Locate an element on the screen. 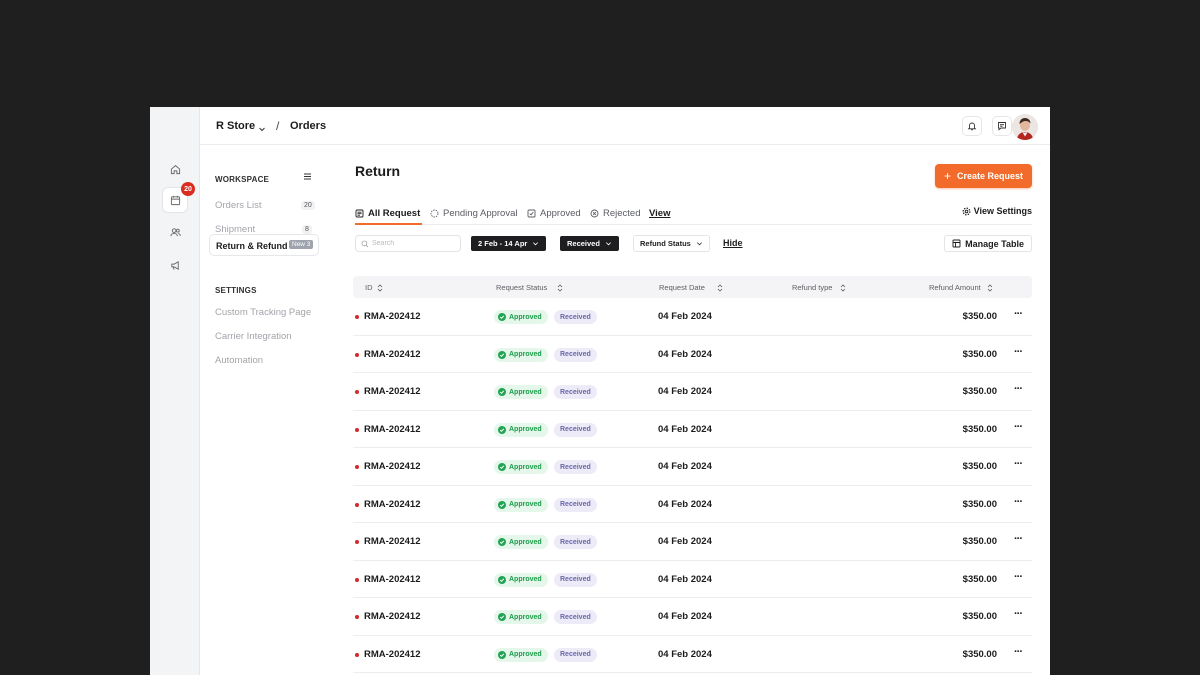 The width and height of the screenshot is (1200, 675). column-request-status: Request Status is located at coordinates (529, 287).